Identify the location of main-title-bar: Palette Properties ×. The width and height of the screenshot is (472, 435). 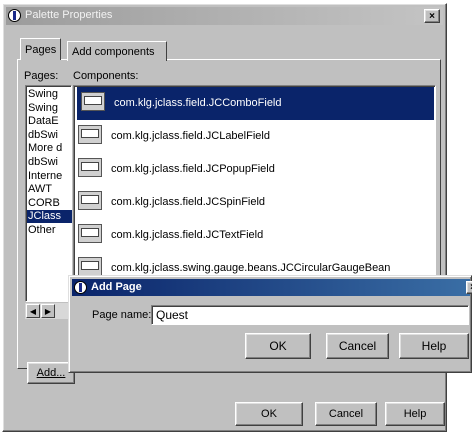
(224, 16).